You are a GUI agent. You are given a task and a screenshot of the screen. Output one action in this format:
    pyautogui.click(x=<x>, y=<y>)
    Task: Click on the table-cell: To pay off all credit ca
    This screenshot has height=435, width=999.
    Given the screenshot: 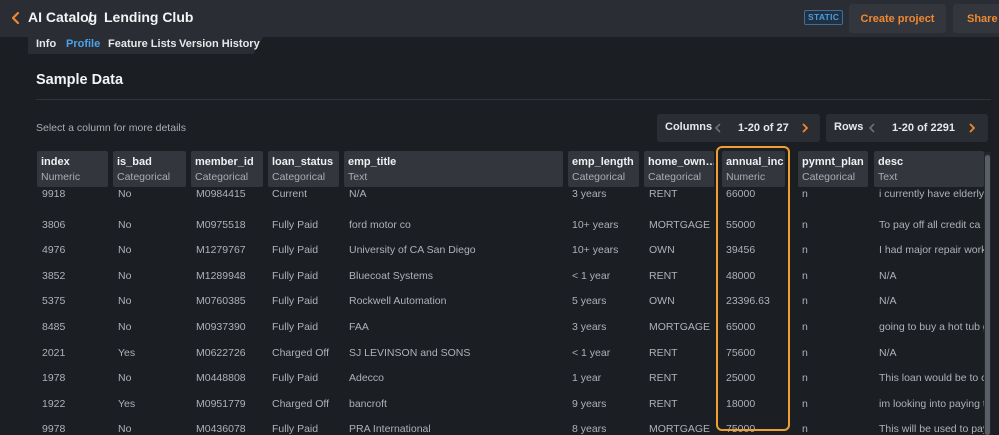 What is the action you would take?
    pyautogui.click(x=930, y=225)
    